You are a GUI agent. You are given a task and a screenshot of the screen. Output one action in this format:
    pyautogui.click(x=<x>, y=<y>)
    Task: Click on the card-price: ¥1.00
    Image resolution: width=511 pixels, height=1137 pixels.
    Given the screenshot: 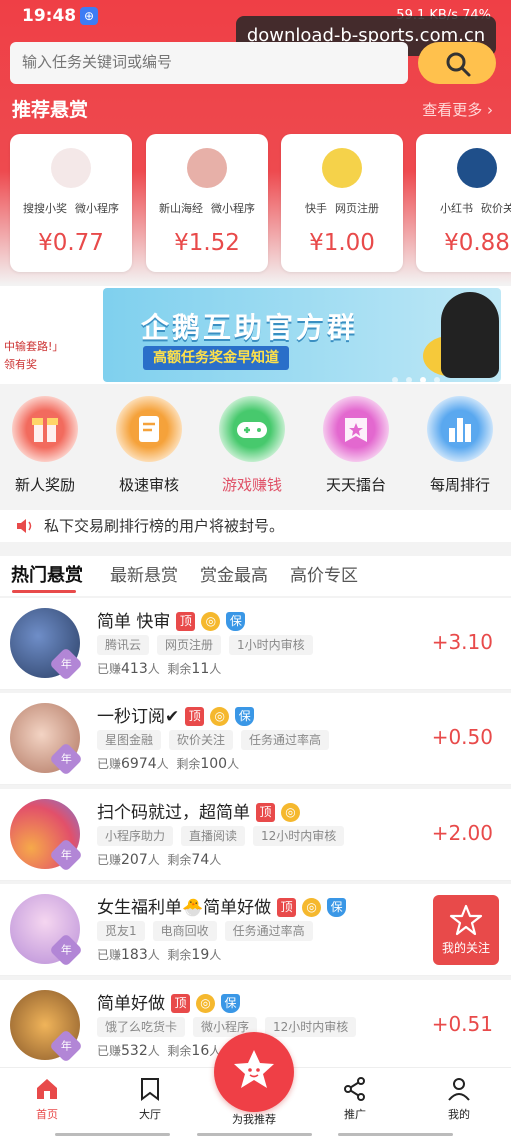 What is the action you would take?
    pyautogui.click(x=342, y=243)
    